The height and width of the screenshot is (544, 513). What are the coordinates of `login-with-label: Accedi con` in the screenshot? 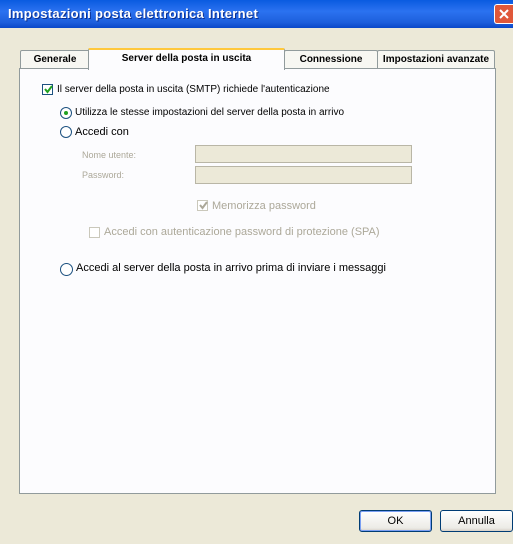 It's located at (102, 132).